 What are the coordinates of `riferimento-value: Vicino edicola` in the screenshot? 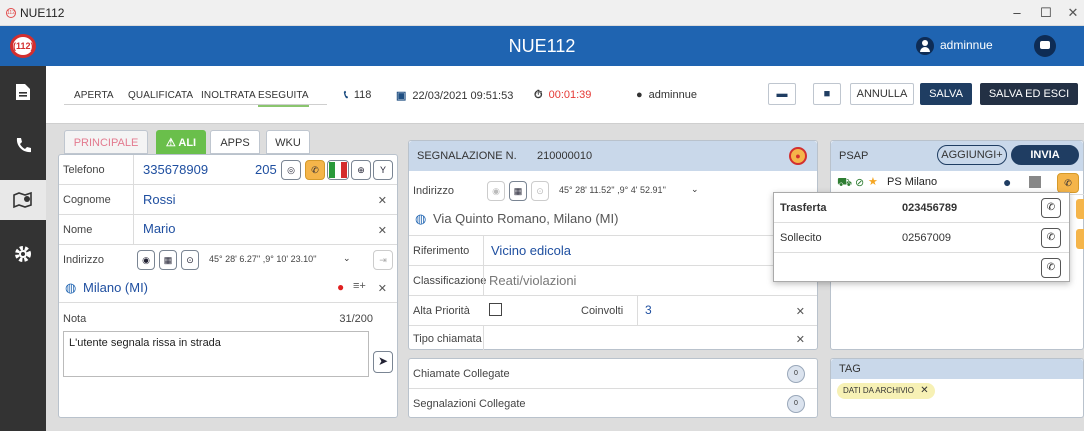 It's located at (531, 250).